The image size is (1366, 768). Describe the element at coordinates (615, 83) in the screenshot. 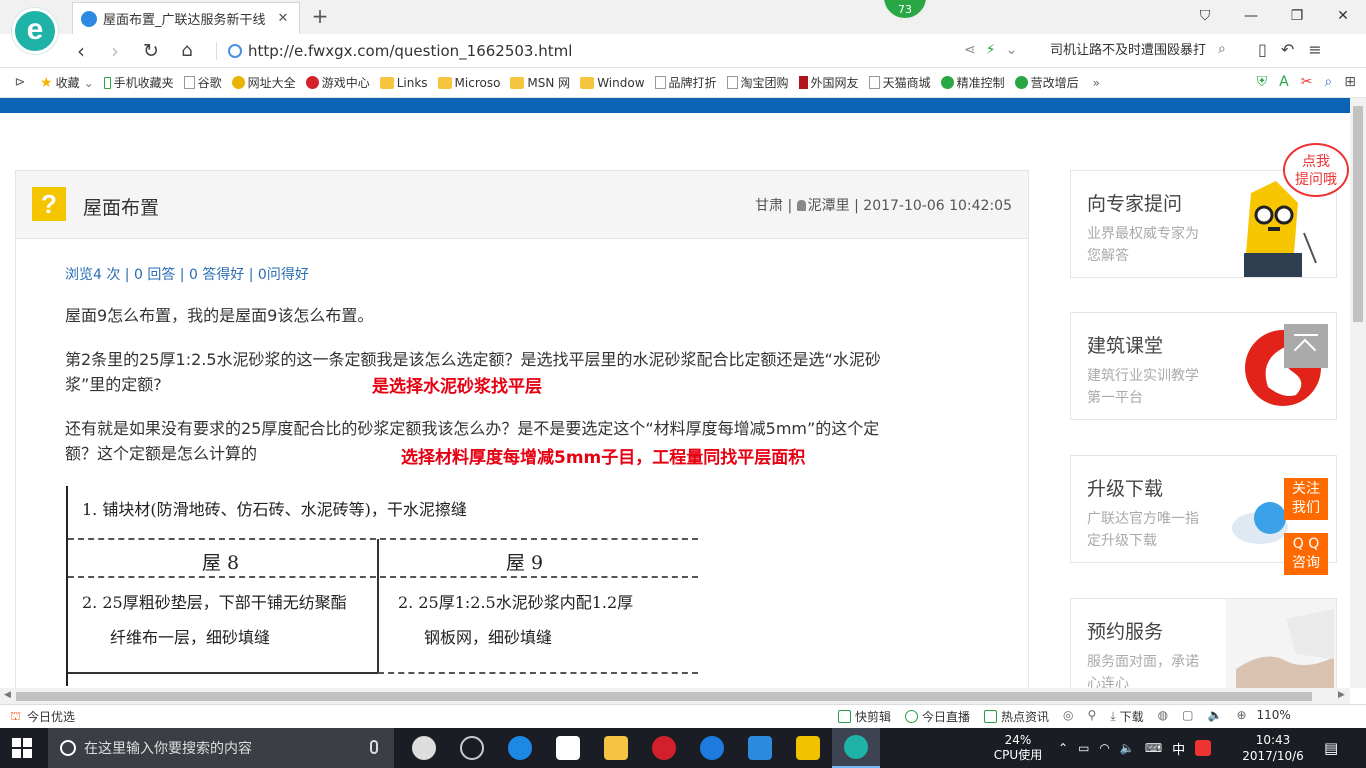

I see `bookmark-item: Window` at that location.